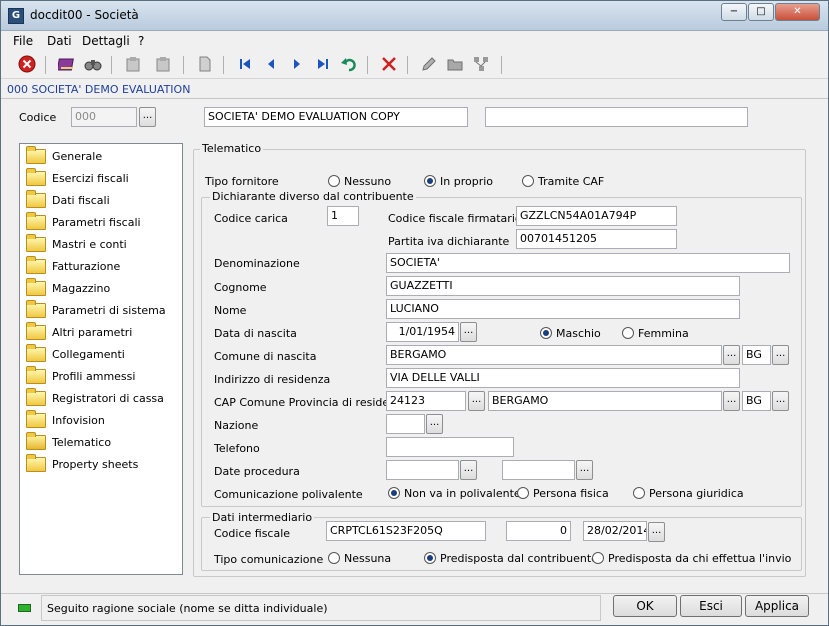 This screenshot has width=829, height=626. What do you see at coordinates (596, 216) in the screenshot?
I see `cf-firmatario-field: GZZLCN54A01A794P` at bounding box center [596, 216].